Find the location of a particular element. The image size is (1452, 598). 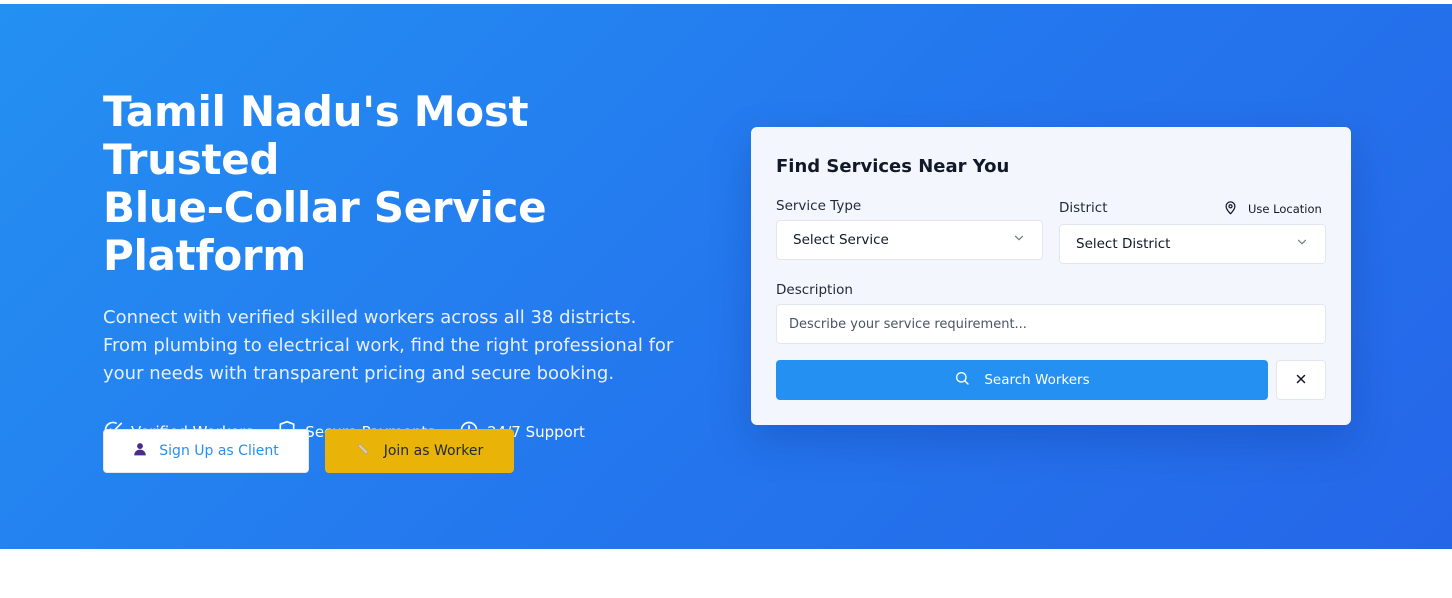

user-icon is located at coordinates (140, 451).